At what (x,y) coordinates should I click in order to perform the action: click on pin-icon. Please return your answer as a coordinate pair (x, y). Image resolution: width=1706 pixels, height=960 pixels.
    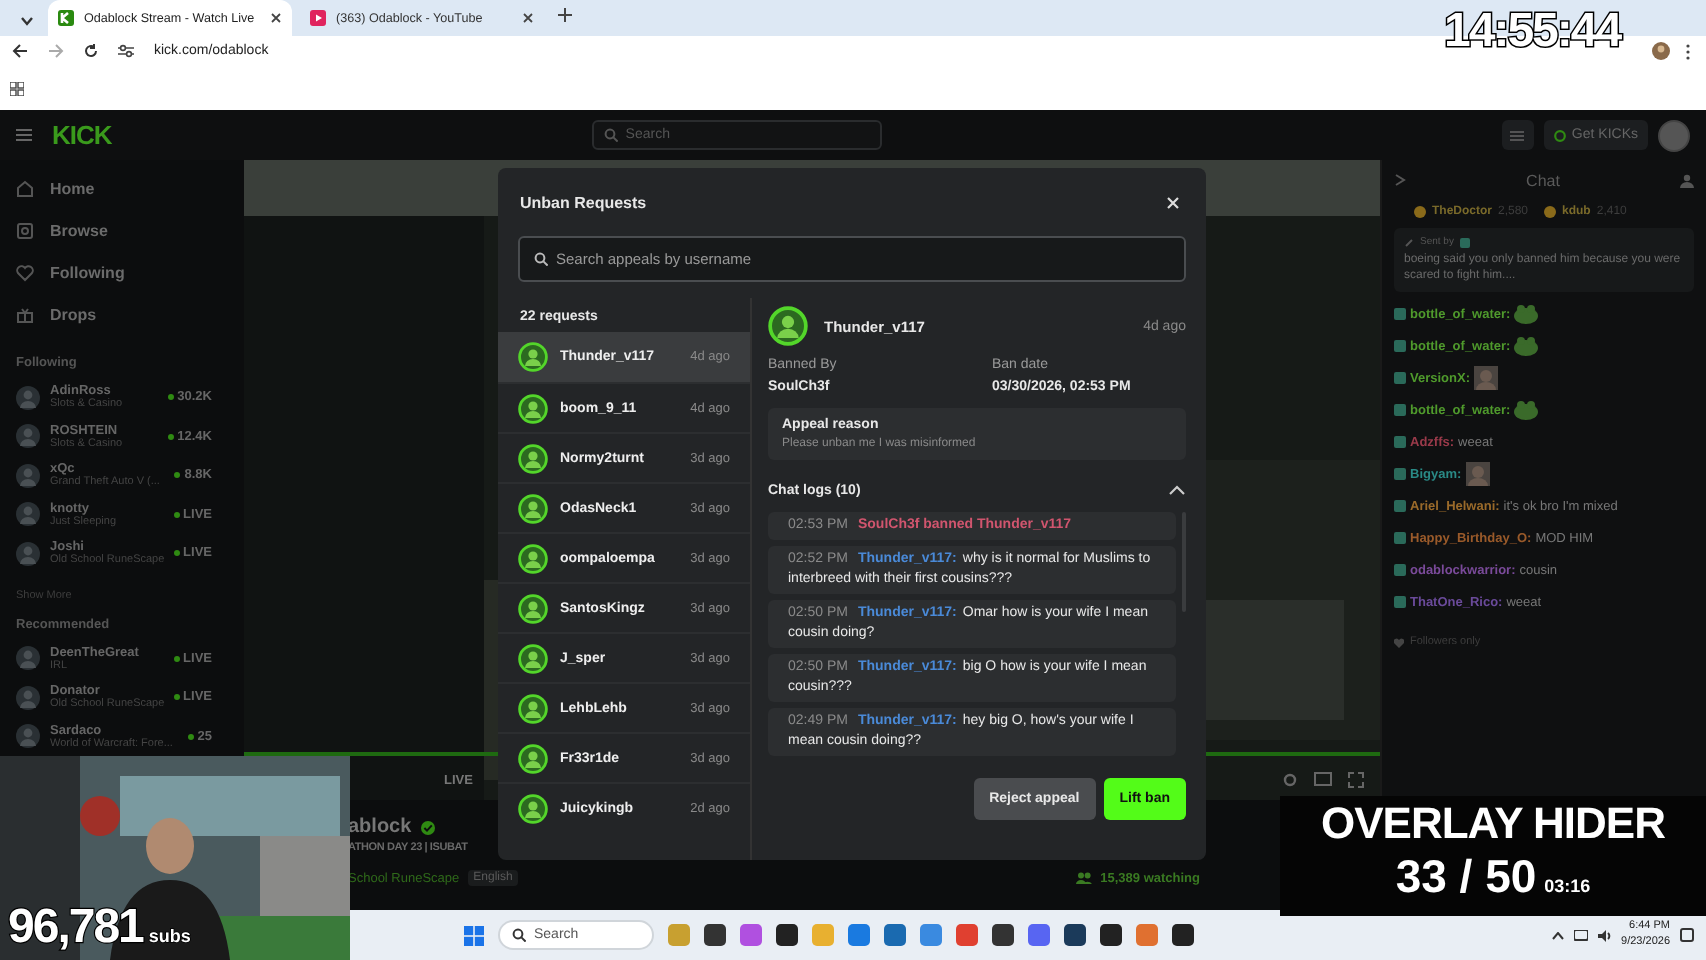
    Looking at the image, I should click on (1409, 242).